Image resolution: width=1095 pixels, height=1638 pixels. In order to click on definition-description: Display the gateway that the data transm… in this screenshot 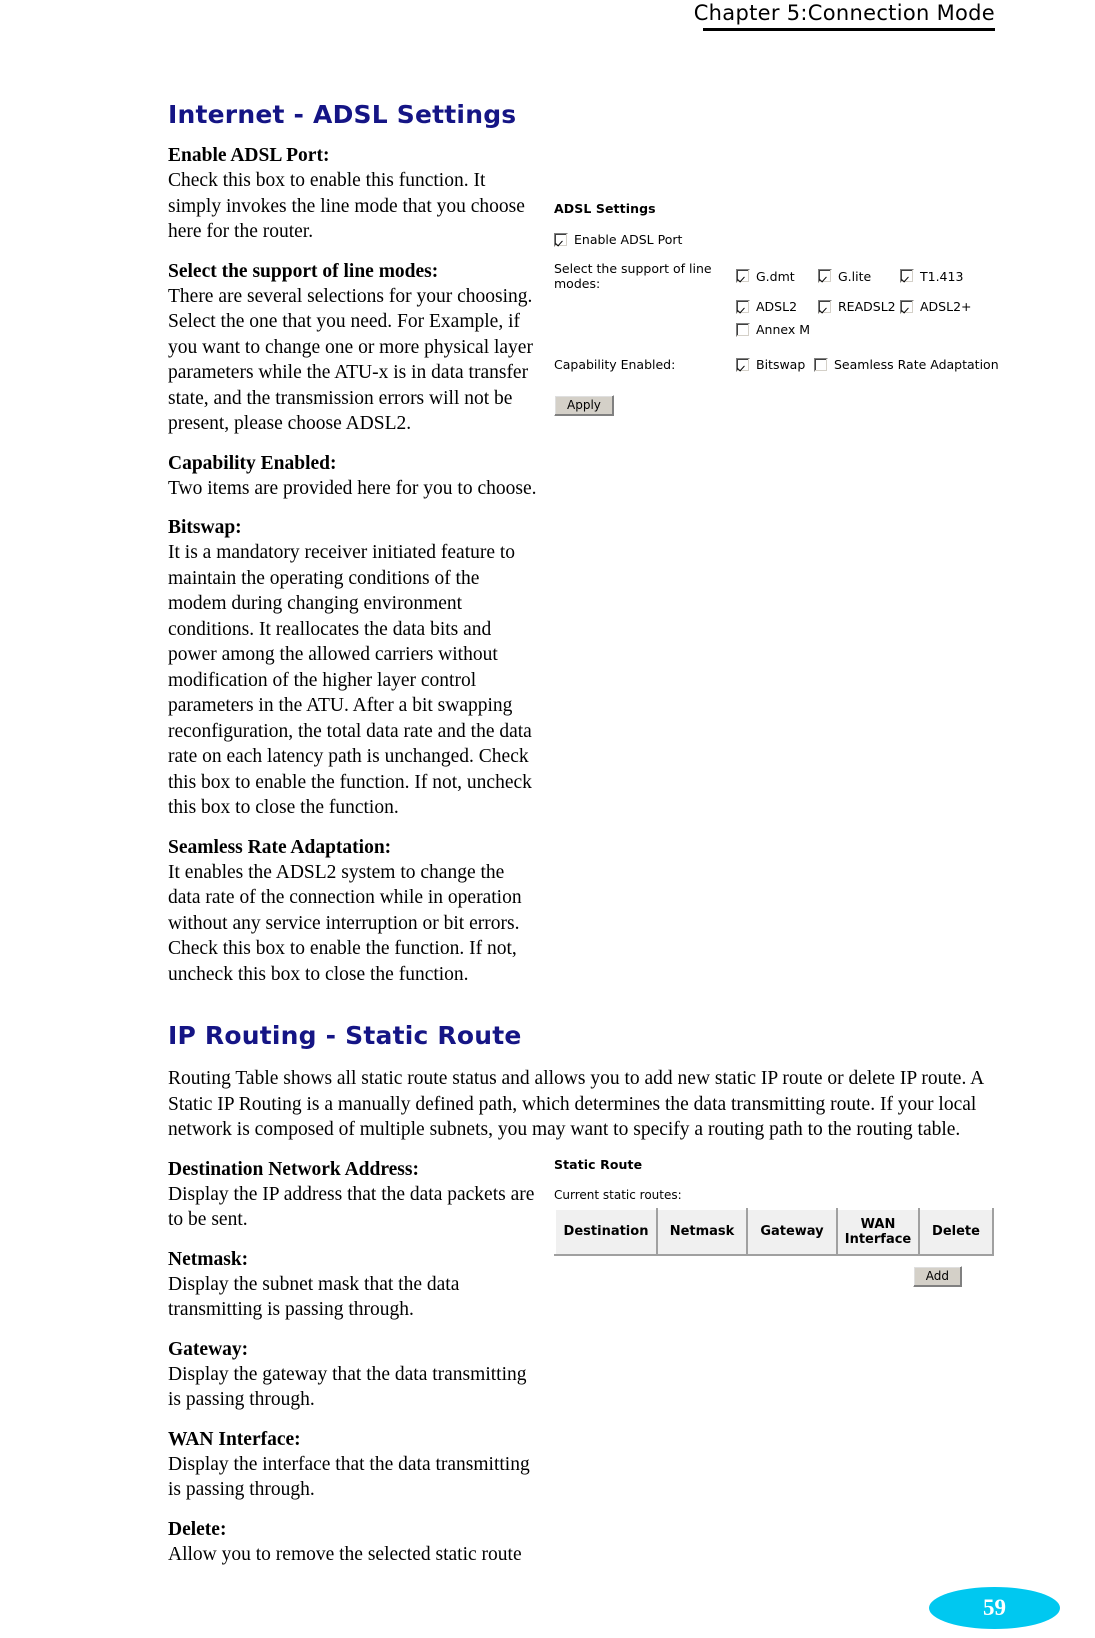, I will do `click(347, 1387)`.